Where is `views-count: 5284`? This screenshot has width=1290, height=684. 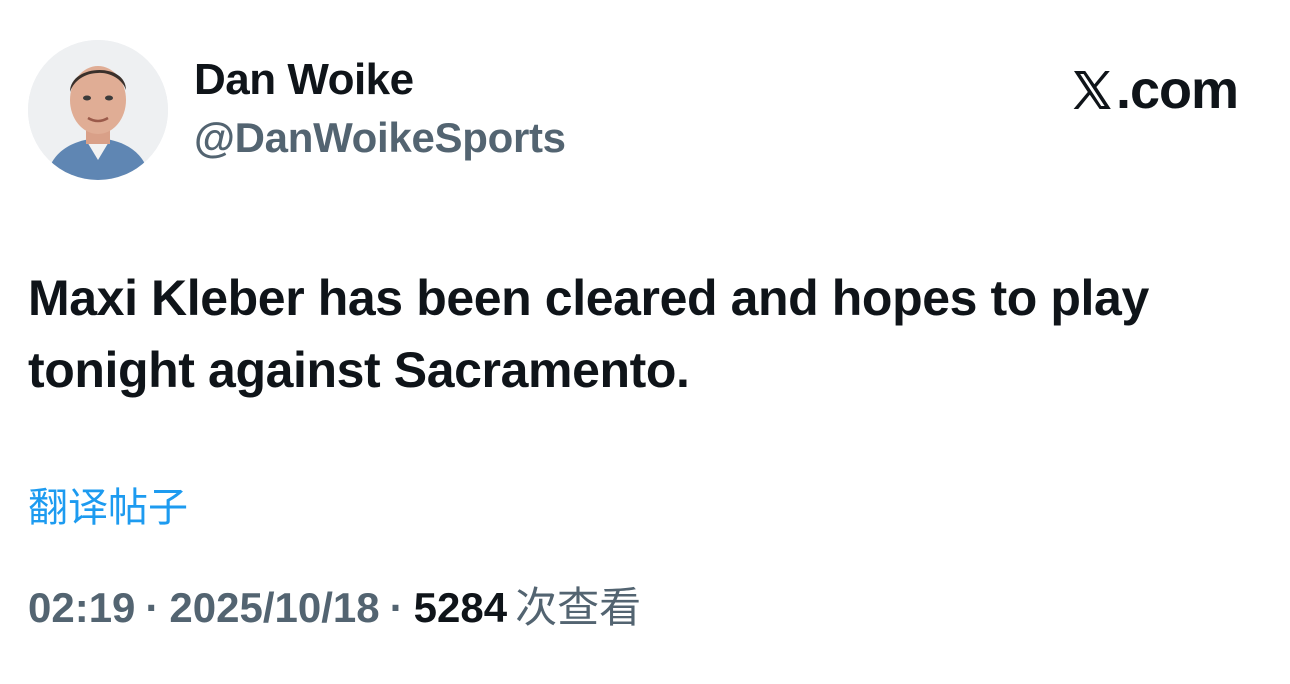 views-count: 5284 is located at coordinates (460, 607).